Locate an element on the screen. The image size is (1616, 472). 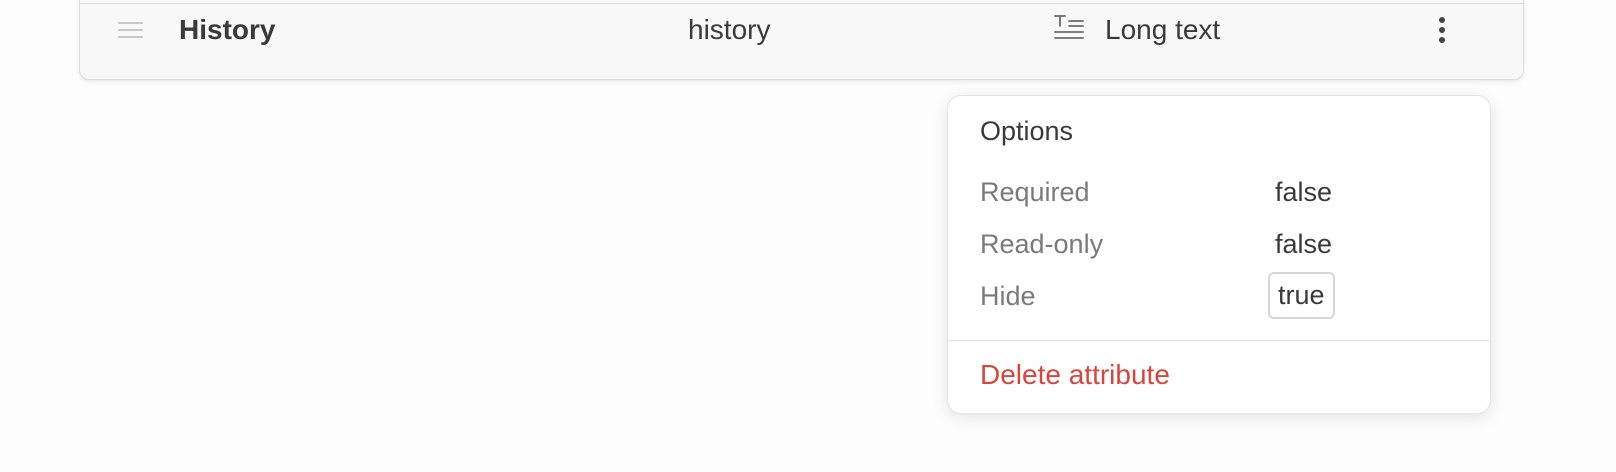
option-label-read-only: Read-only is located at coordinates (1042, 244).